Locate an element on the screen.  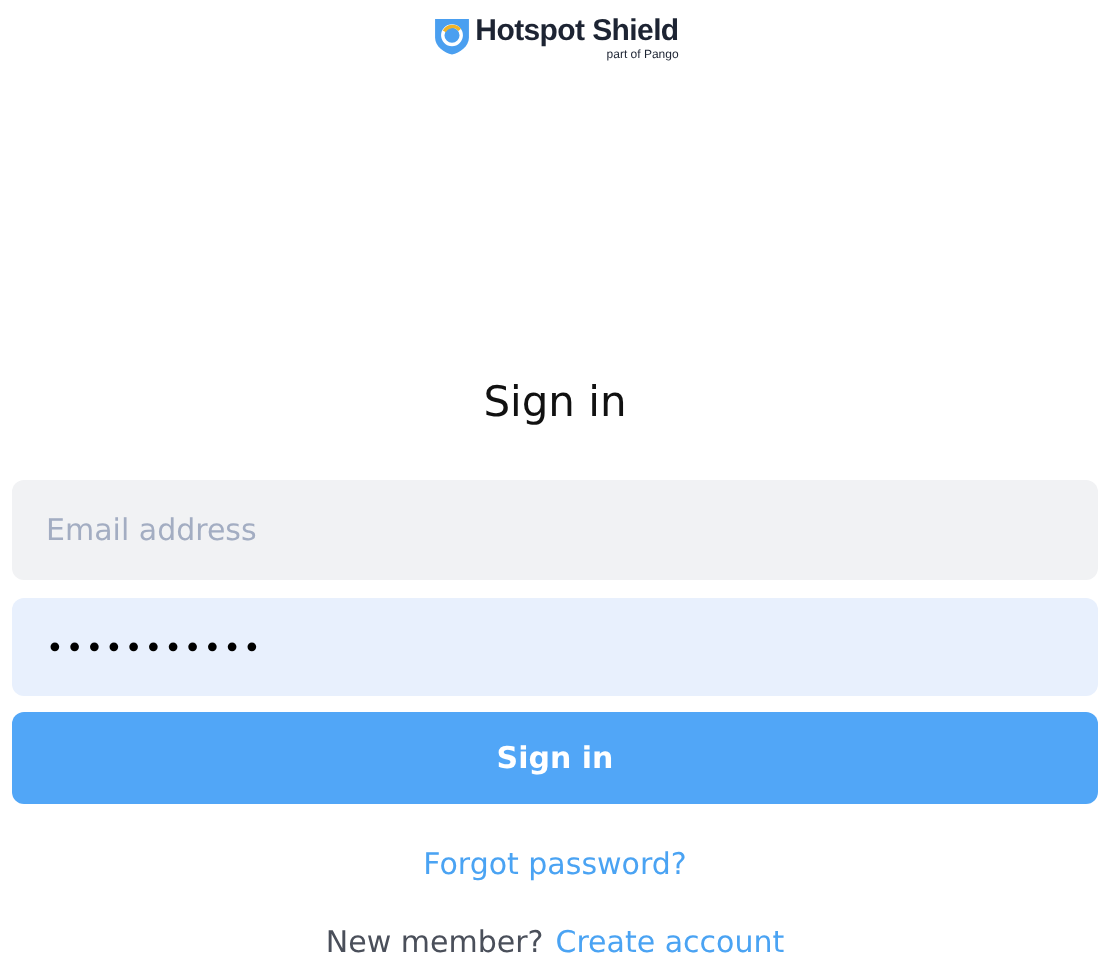
page-title: Sign in is located at coordinates (555, 403).